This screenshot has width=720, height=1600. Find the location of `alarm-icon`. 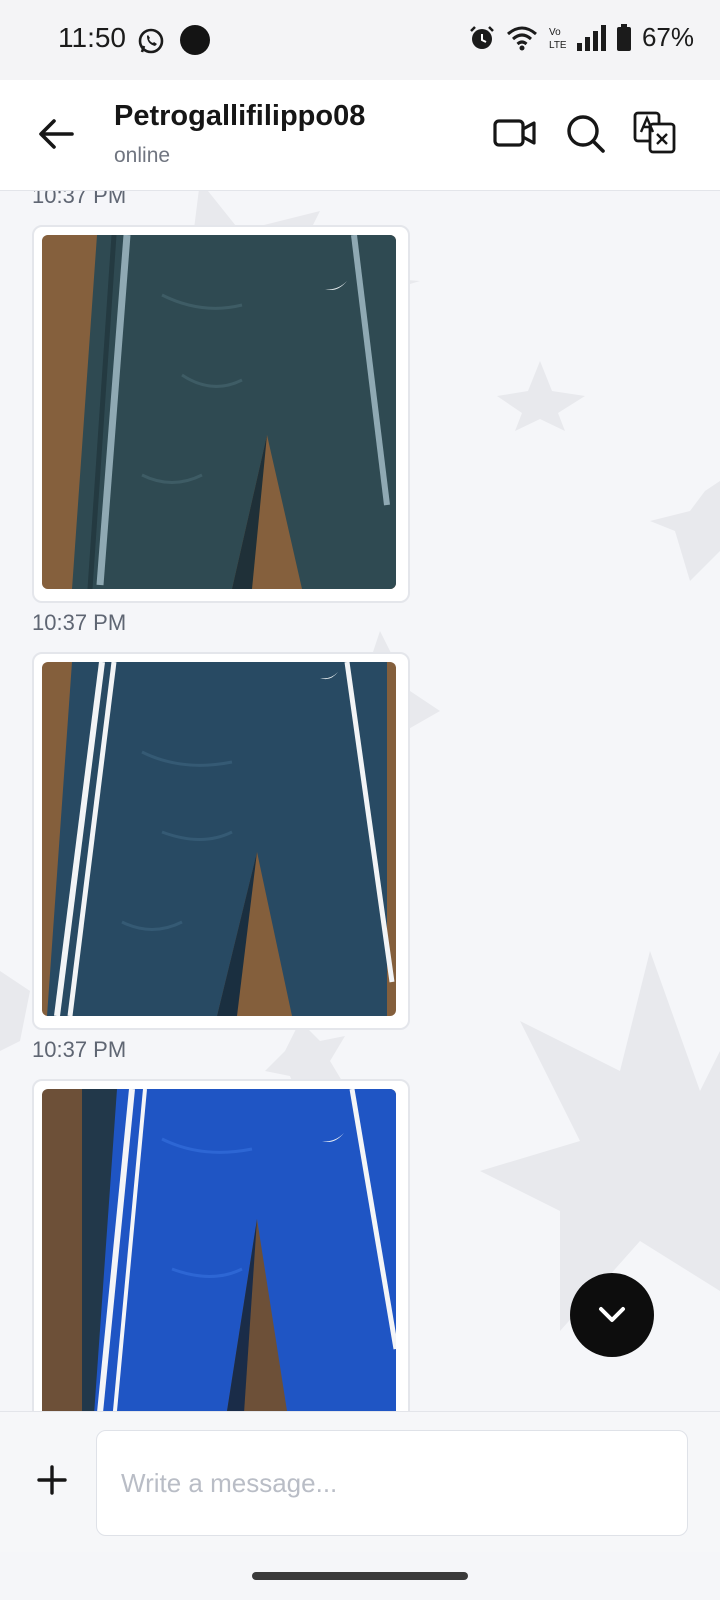

alarm-icon is located at coordinates (482, 38).